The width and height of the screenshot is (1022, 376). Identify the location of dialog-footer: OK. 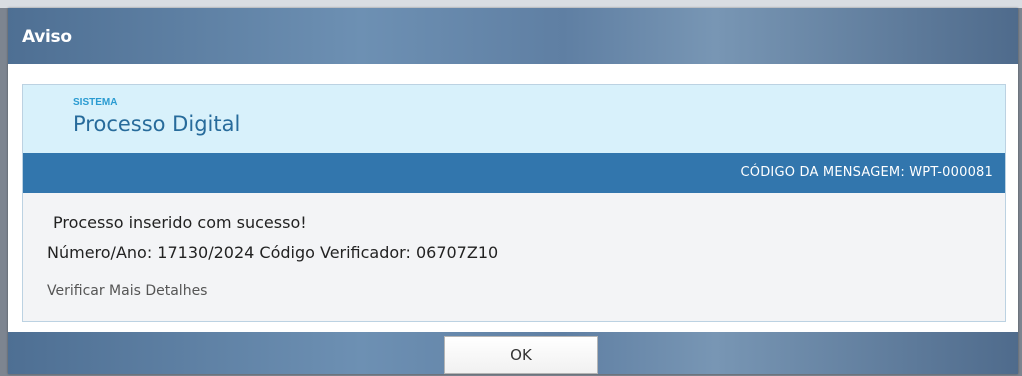
(513, 353).